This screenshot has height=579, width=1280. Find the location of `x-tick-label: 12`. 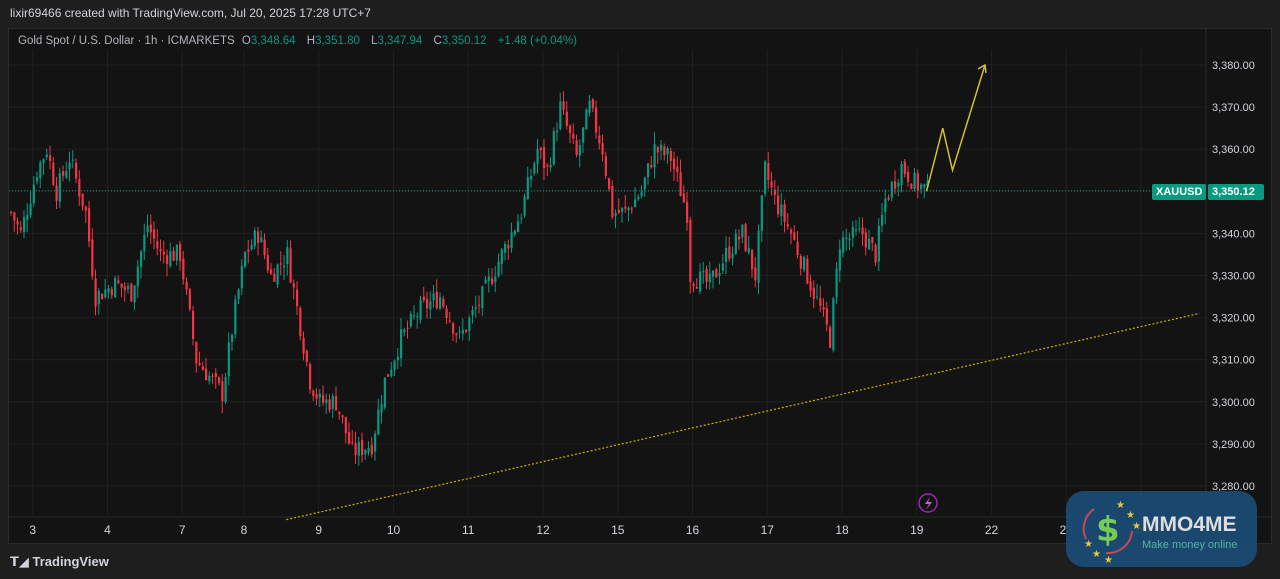

x-tick-label: 12 is located at coordinates (543, 530).